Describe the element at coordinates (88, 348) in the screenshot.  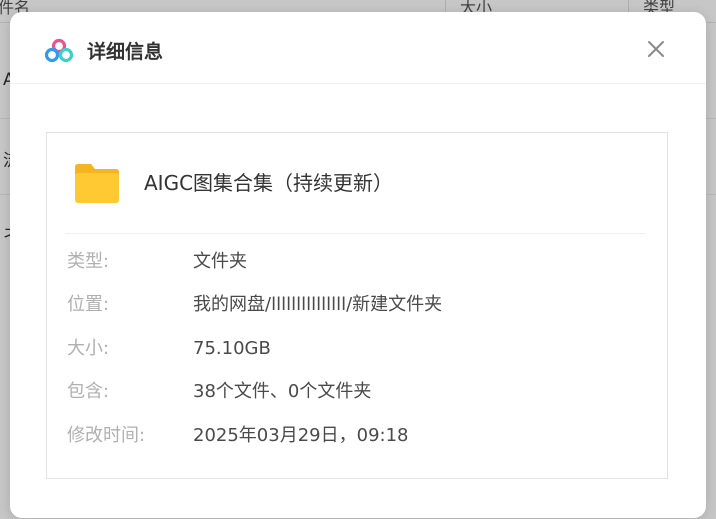
I see `detail-label: 大小:` at that location.